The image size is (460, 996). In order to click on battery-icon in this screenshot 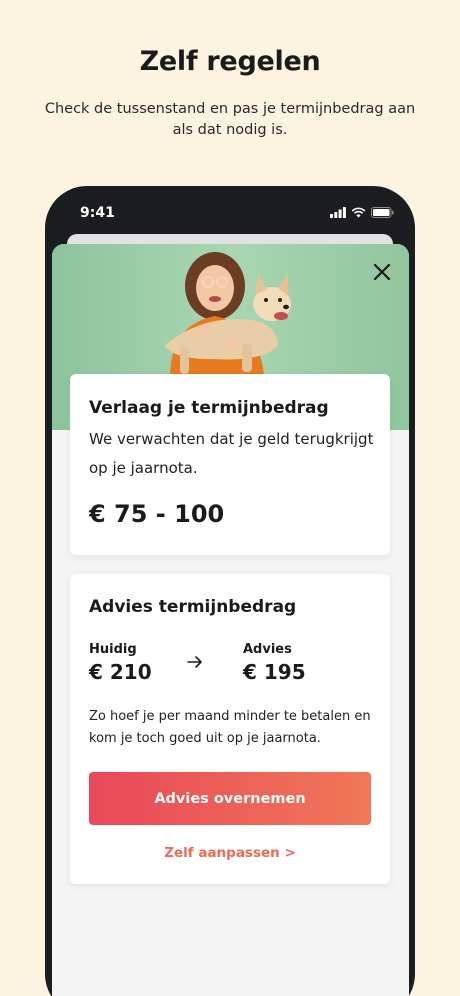, I will do `click(382, 212)`.